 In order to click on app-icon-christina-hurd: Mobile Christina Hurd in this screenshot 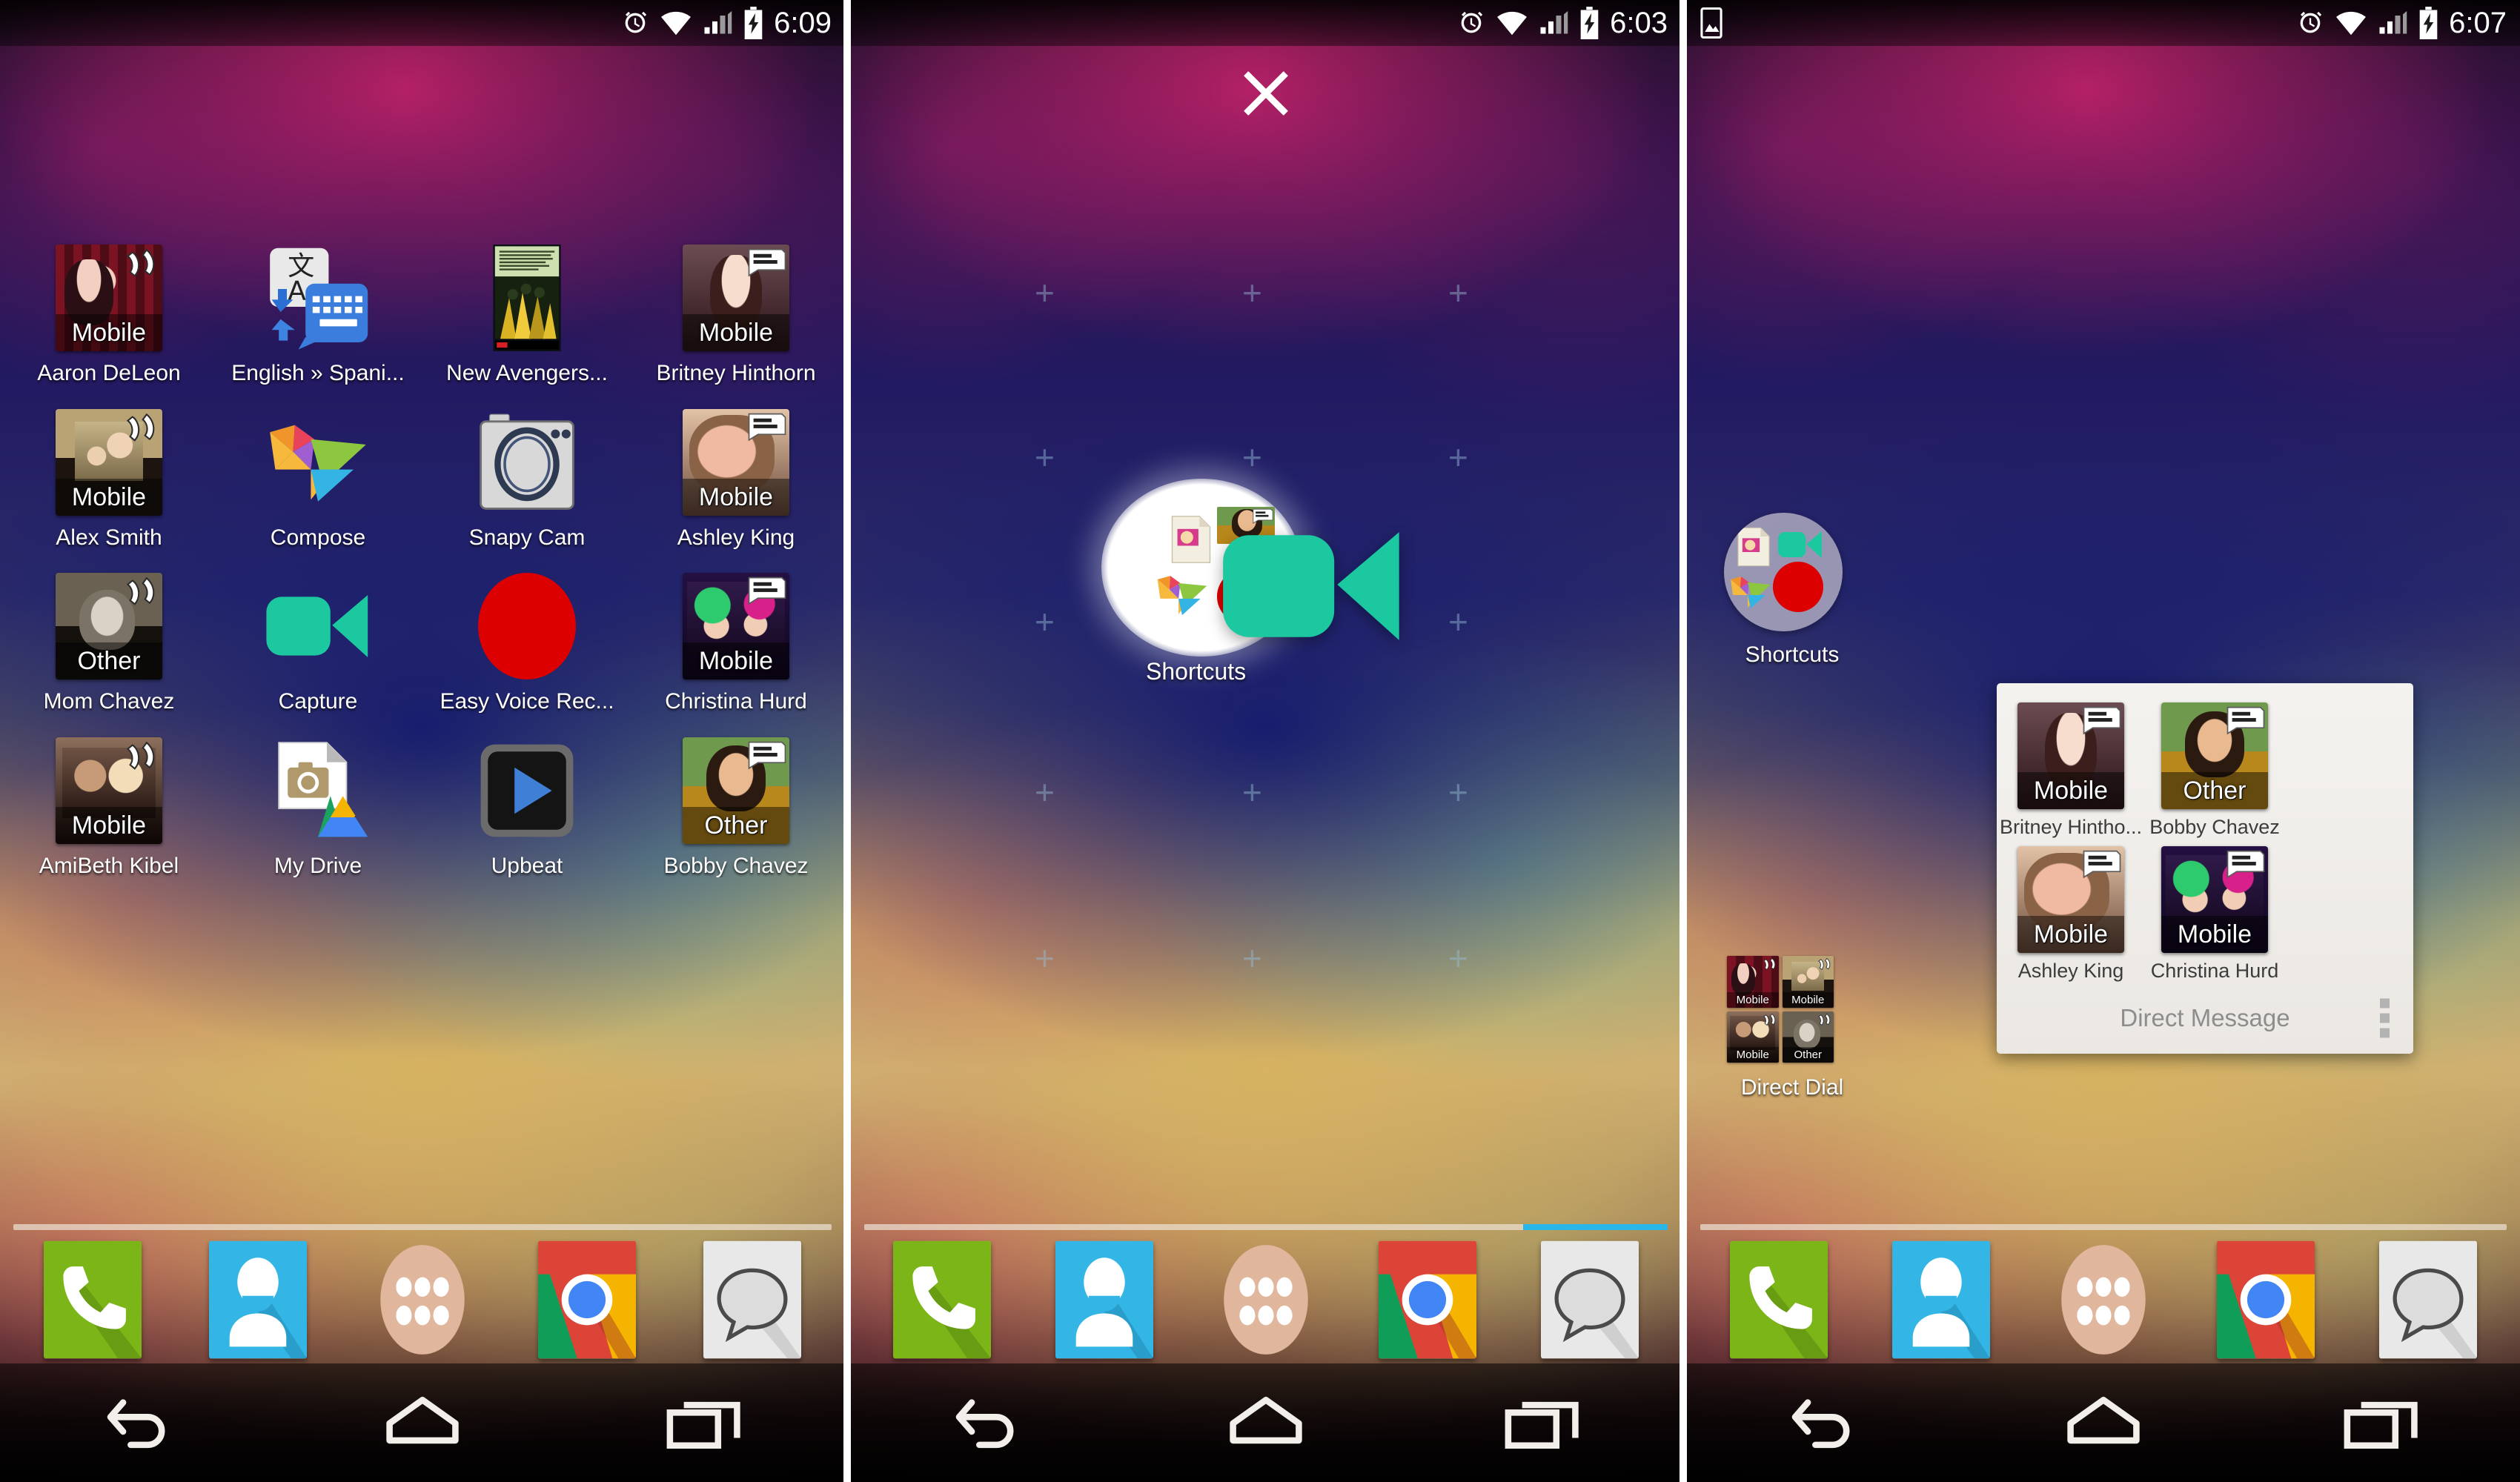, I will do `click(736, 643)`.